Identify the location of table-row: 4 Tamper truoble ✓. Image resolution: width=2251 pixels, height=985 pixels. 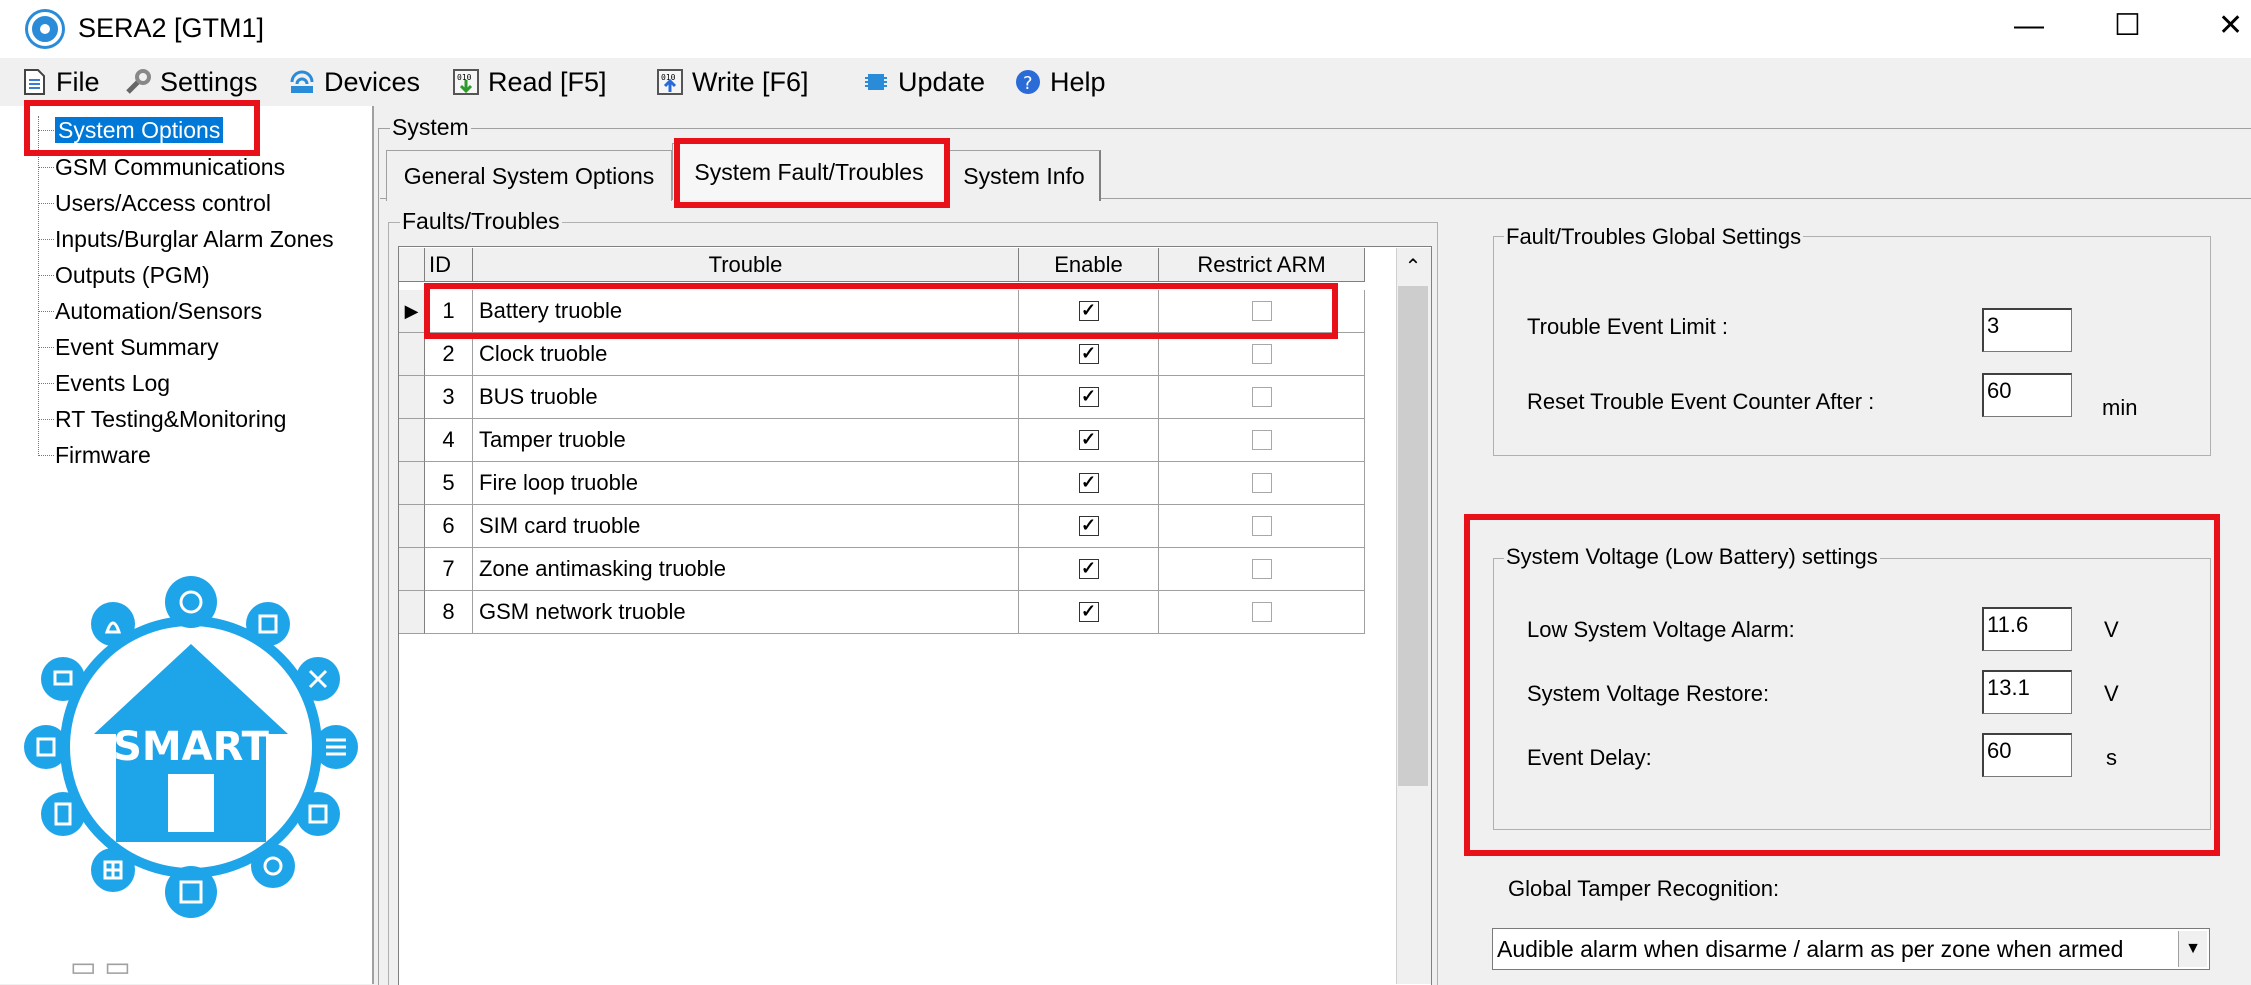
(882, 440).